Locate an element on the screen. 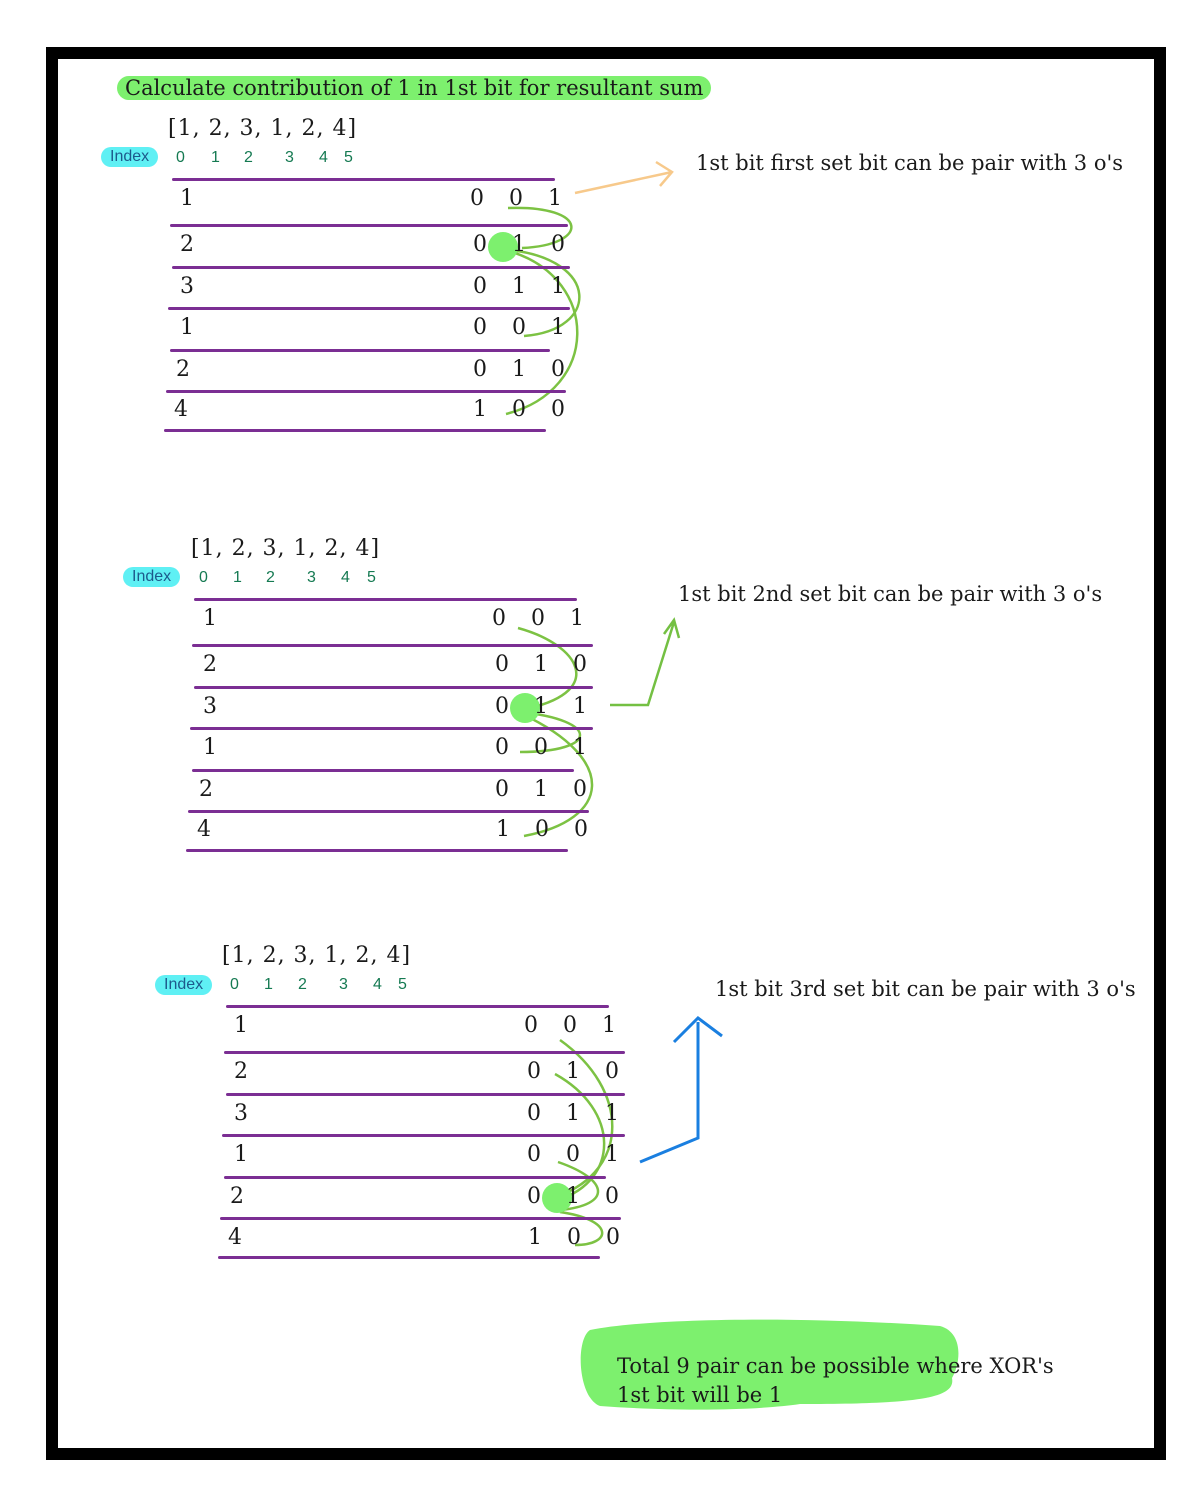 This screenshot has width=1190, height=1495. total-line-2: 1st bit will be 1 is located at coordinates (700, 1395).